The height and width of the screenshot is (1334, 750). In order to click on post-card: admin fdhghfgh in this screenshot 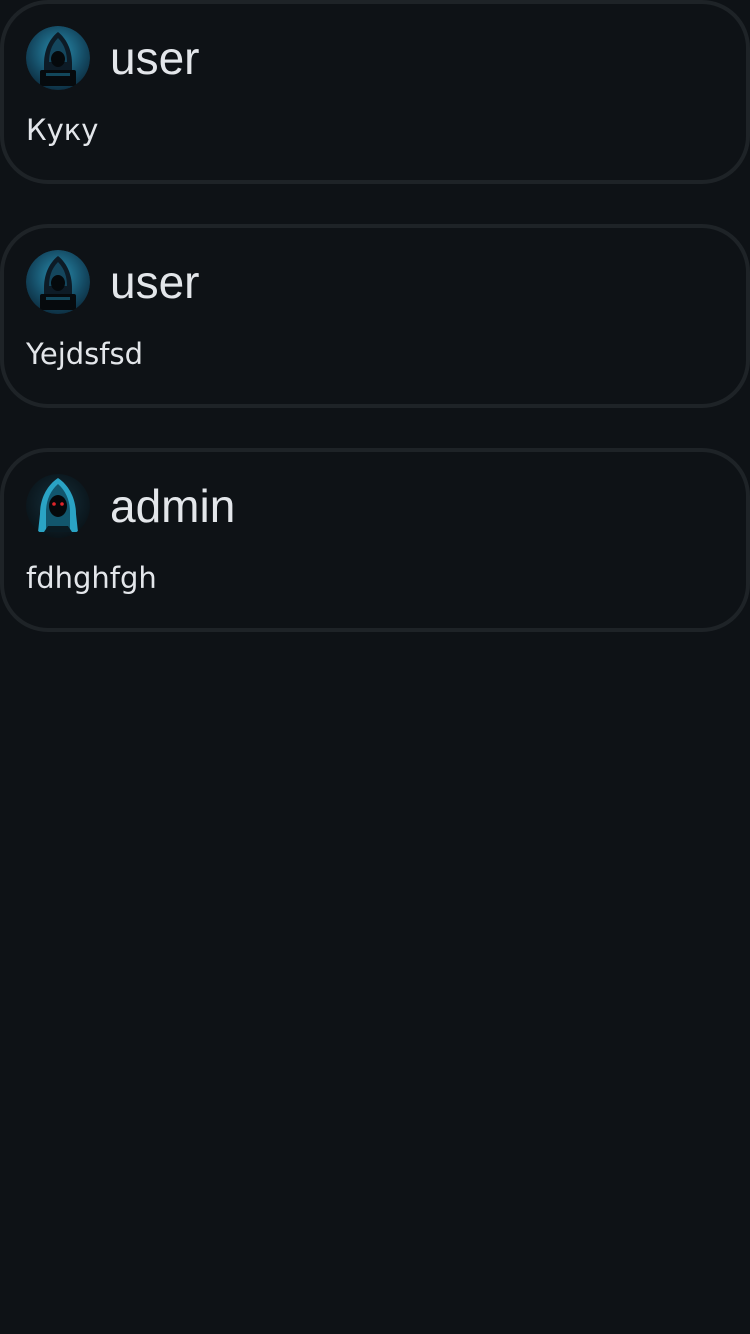, I will do `click(375, 540)`.